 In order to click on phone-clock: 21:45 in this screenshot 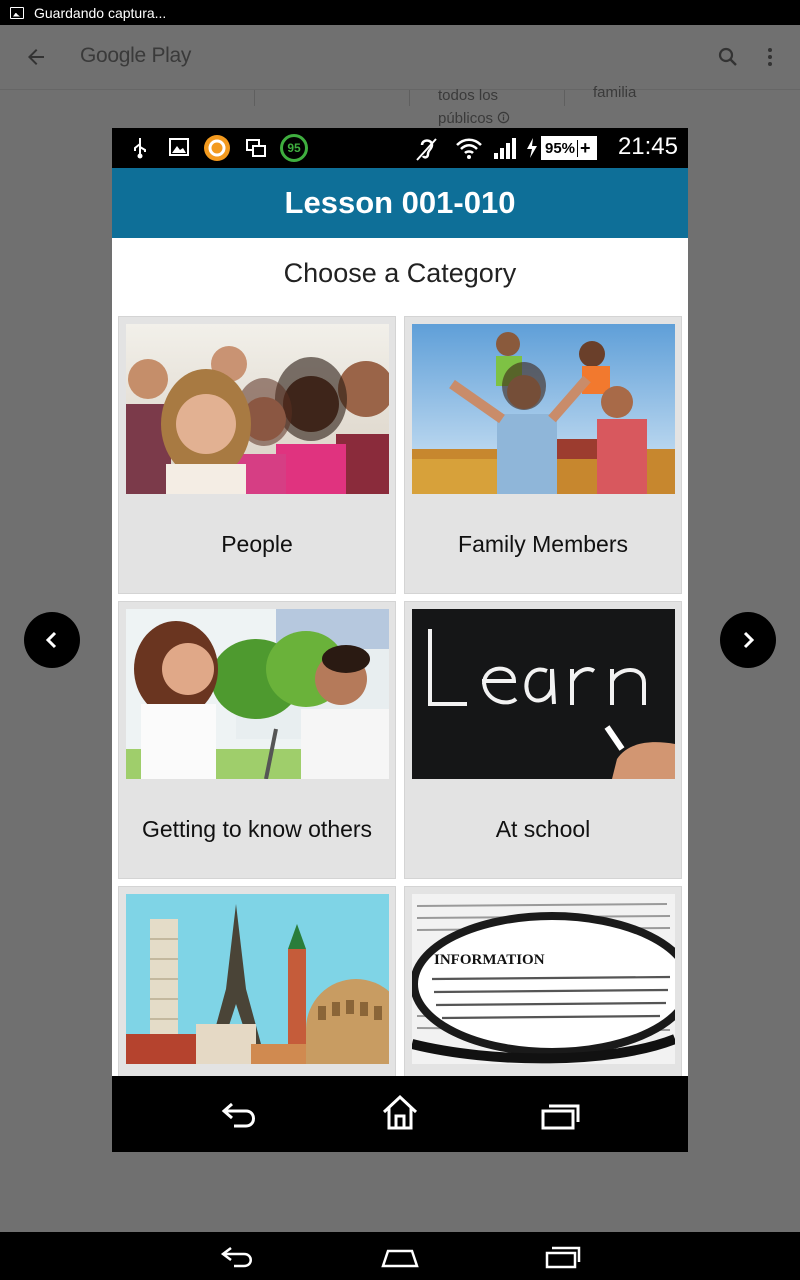, I will do `click(647, 146)`.